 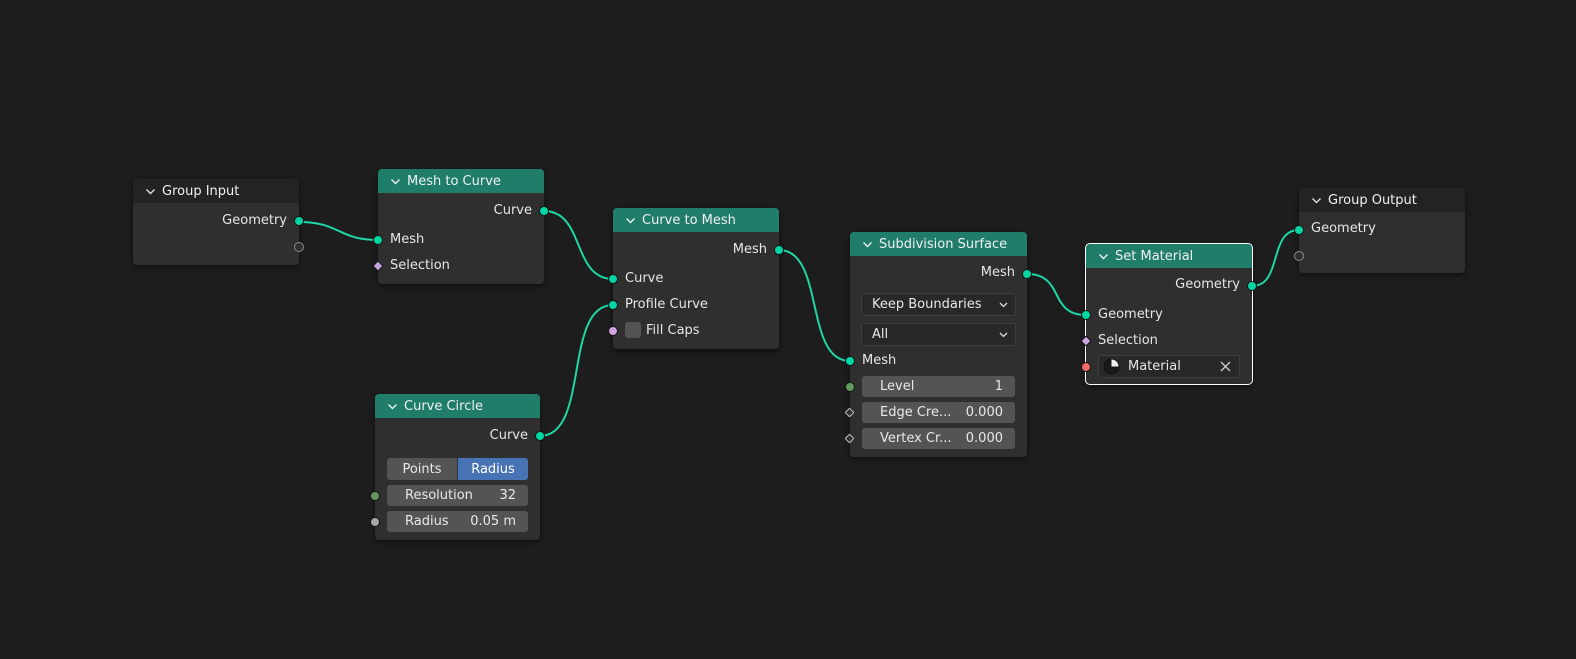 What do you see at coordinates (666, 304) in the screenshot?
I see `input-profile-curve-label: Profile Curve` at bounding box center [666, 304].